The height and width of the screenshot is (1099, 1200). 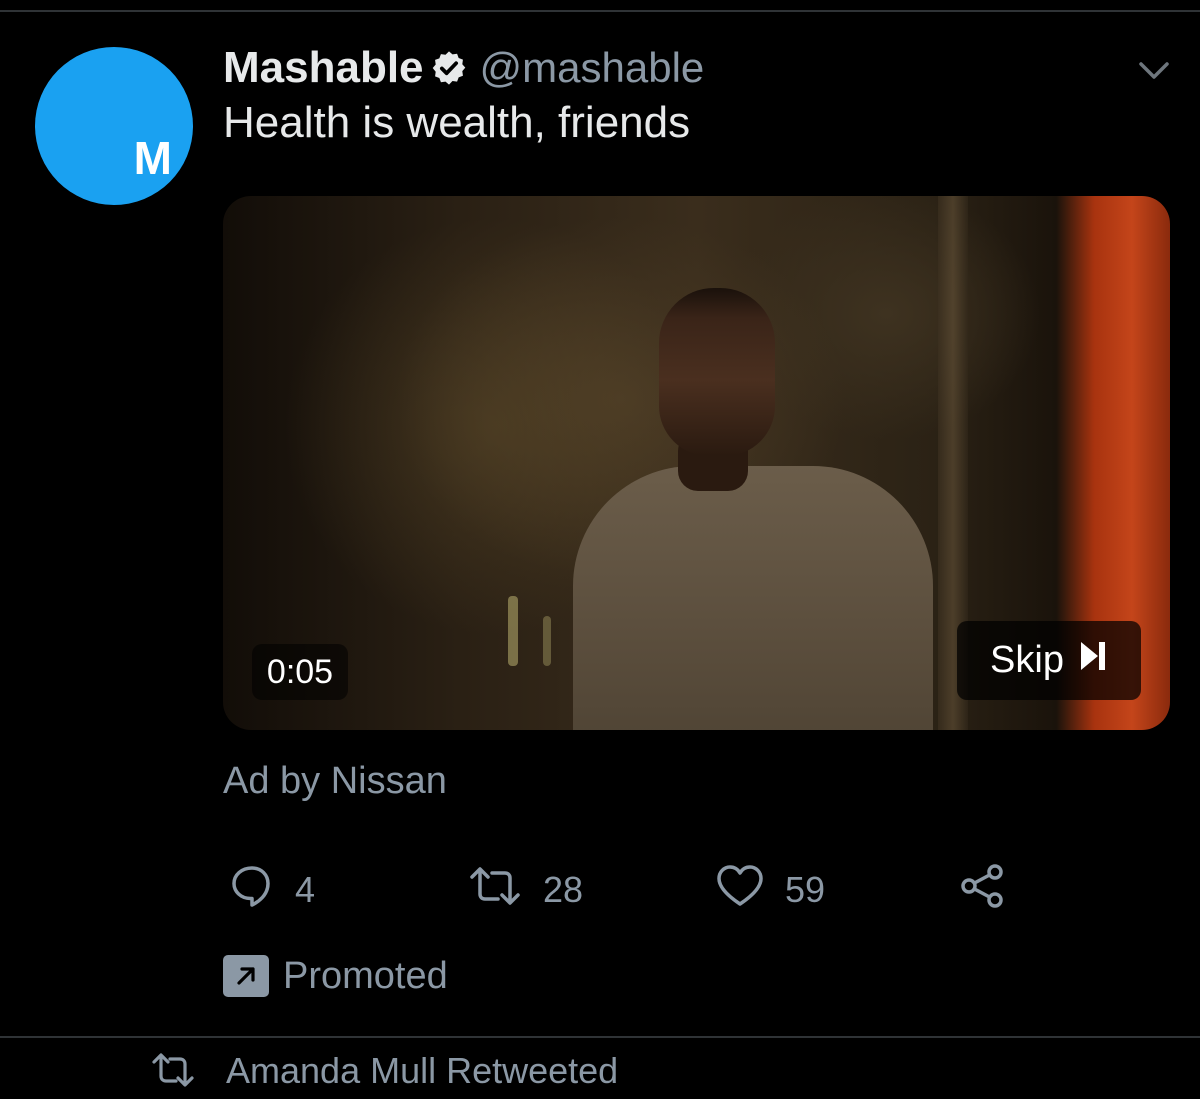 I want to click on handle: @mashable, so click(x=592, y=68).